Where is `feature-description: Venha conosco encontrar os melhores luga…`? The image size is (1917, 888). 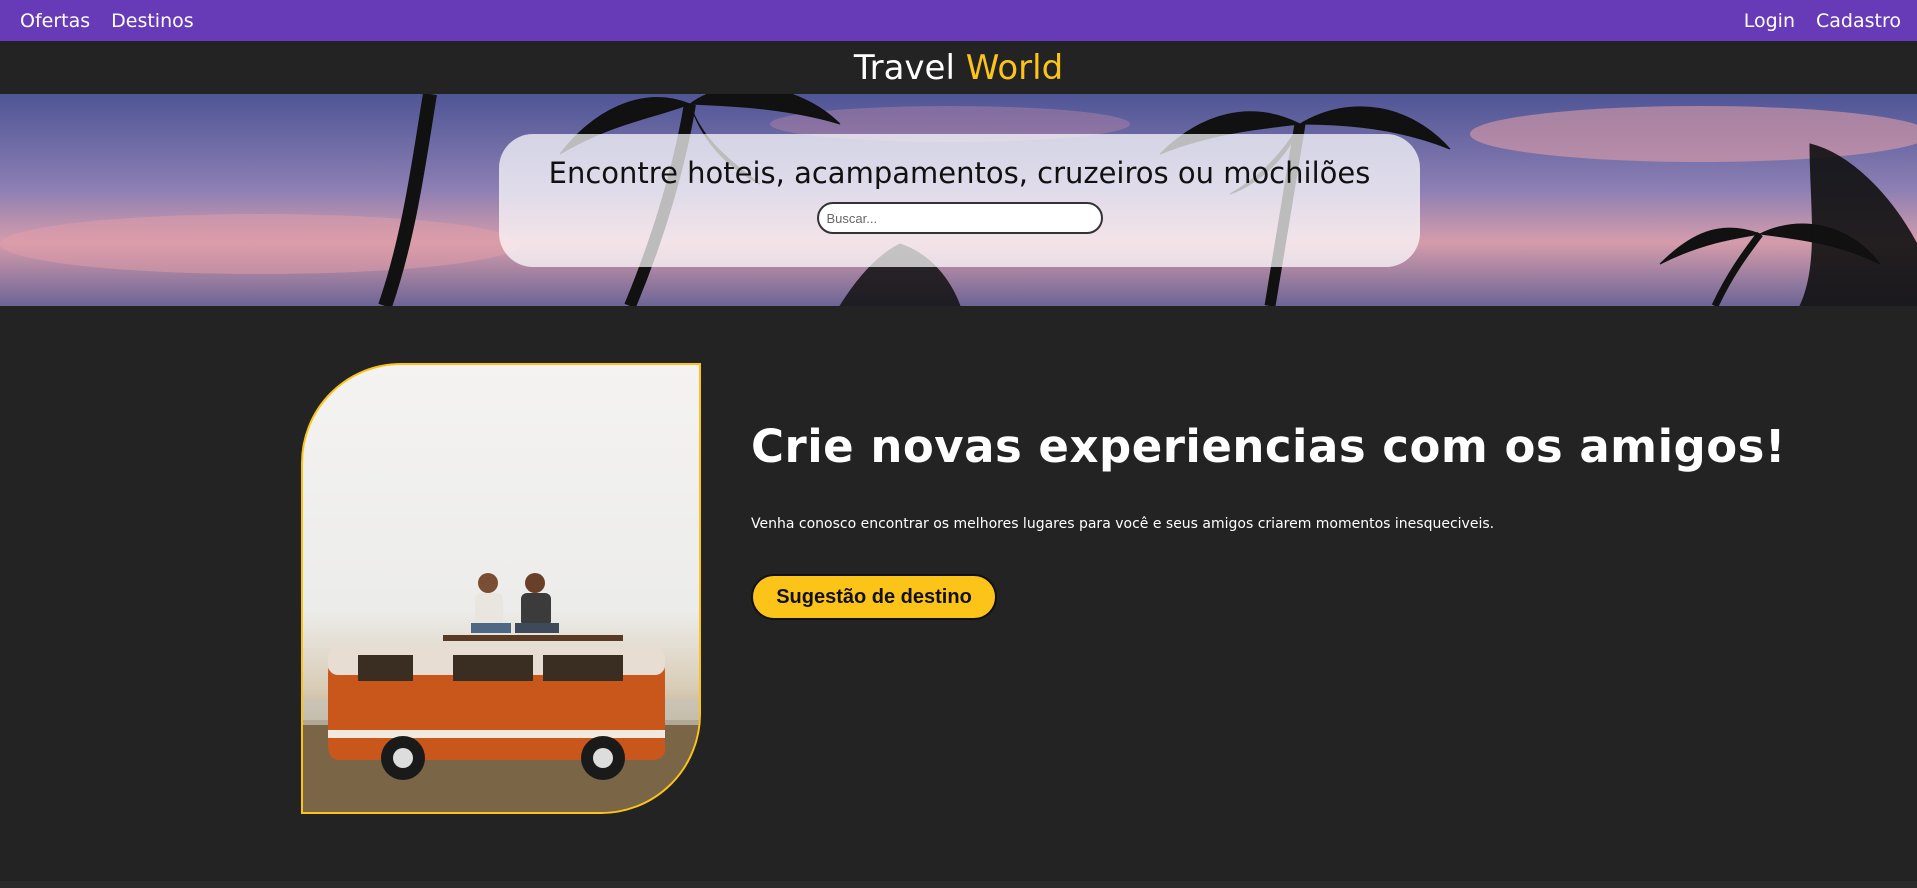
feature-description: Venha conosco encontrar os melhores luga… is located at coordinates (1123, 524).